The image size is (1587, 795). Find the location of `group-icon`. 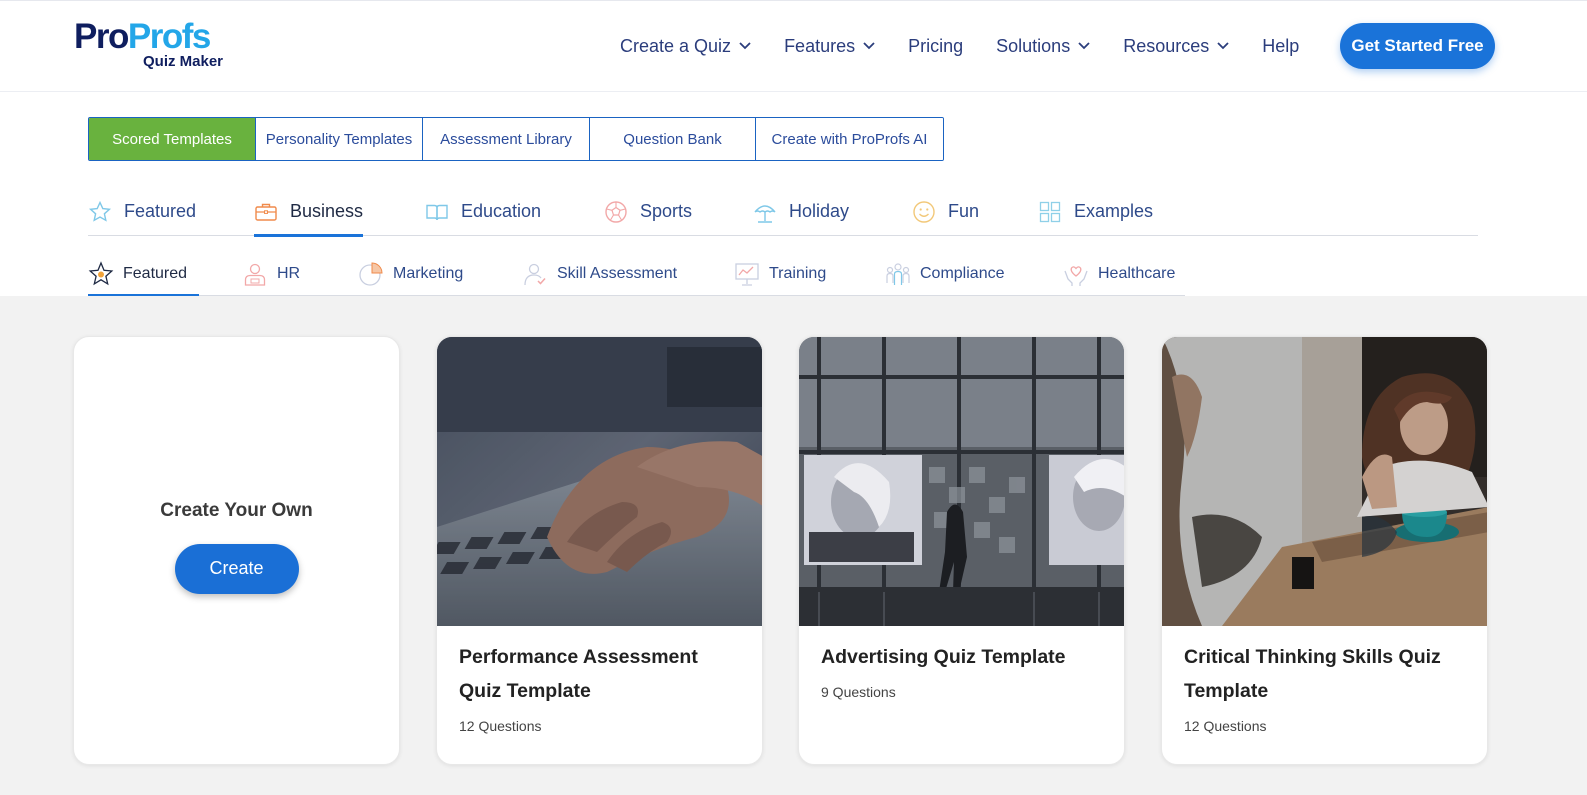

group-icon is located at coordinates (898, 274).